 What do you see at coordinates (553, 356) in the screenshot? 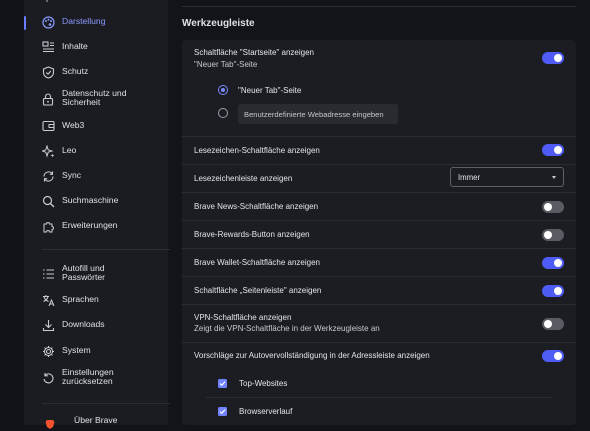
I see `autocomplete-toggle` at bounding box center [553, 356].